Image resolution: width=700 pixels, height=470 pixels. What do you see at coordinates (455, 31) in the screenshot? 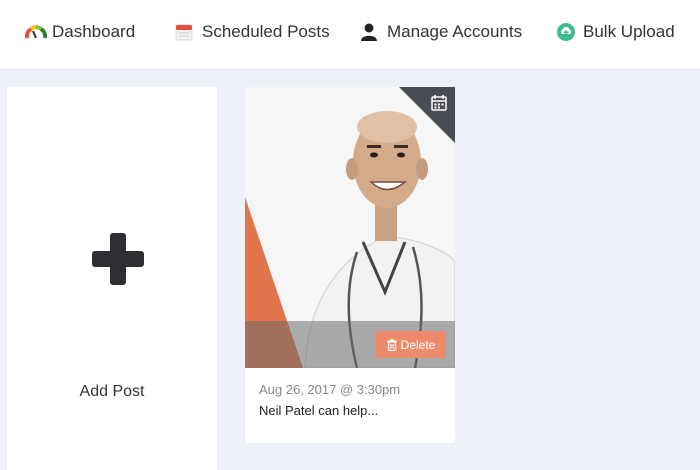
I see `nav-label: Manage Accounts` at bounding box center [455, 31].